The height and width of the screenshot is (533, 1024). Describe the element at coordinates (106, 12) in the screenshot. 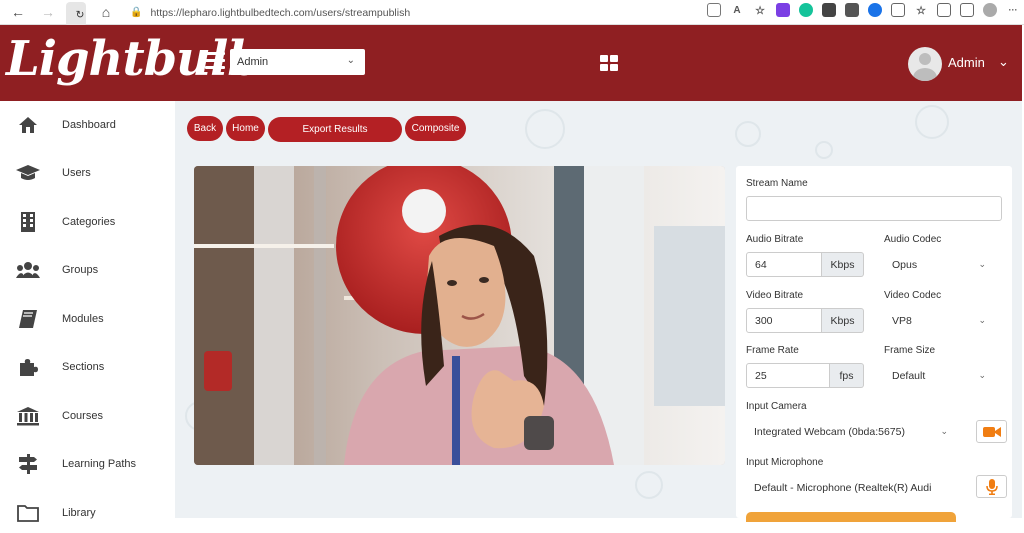

I see `home-icon: ⌂` at that location.